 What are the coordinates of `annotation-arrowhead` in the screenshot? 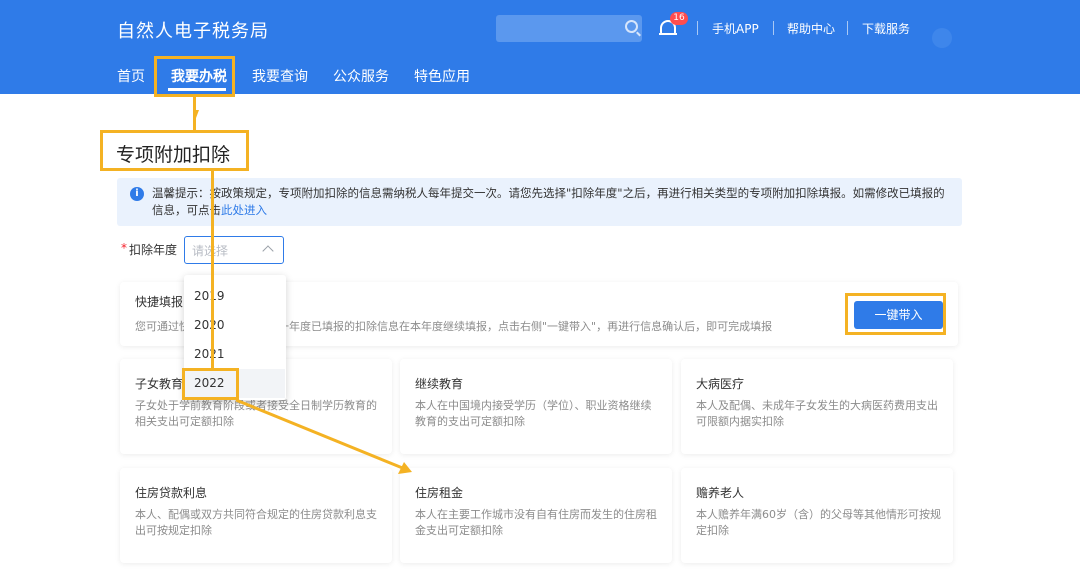 It's located at (196, 114).